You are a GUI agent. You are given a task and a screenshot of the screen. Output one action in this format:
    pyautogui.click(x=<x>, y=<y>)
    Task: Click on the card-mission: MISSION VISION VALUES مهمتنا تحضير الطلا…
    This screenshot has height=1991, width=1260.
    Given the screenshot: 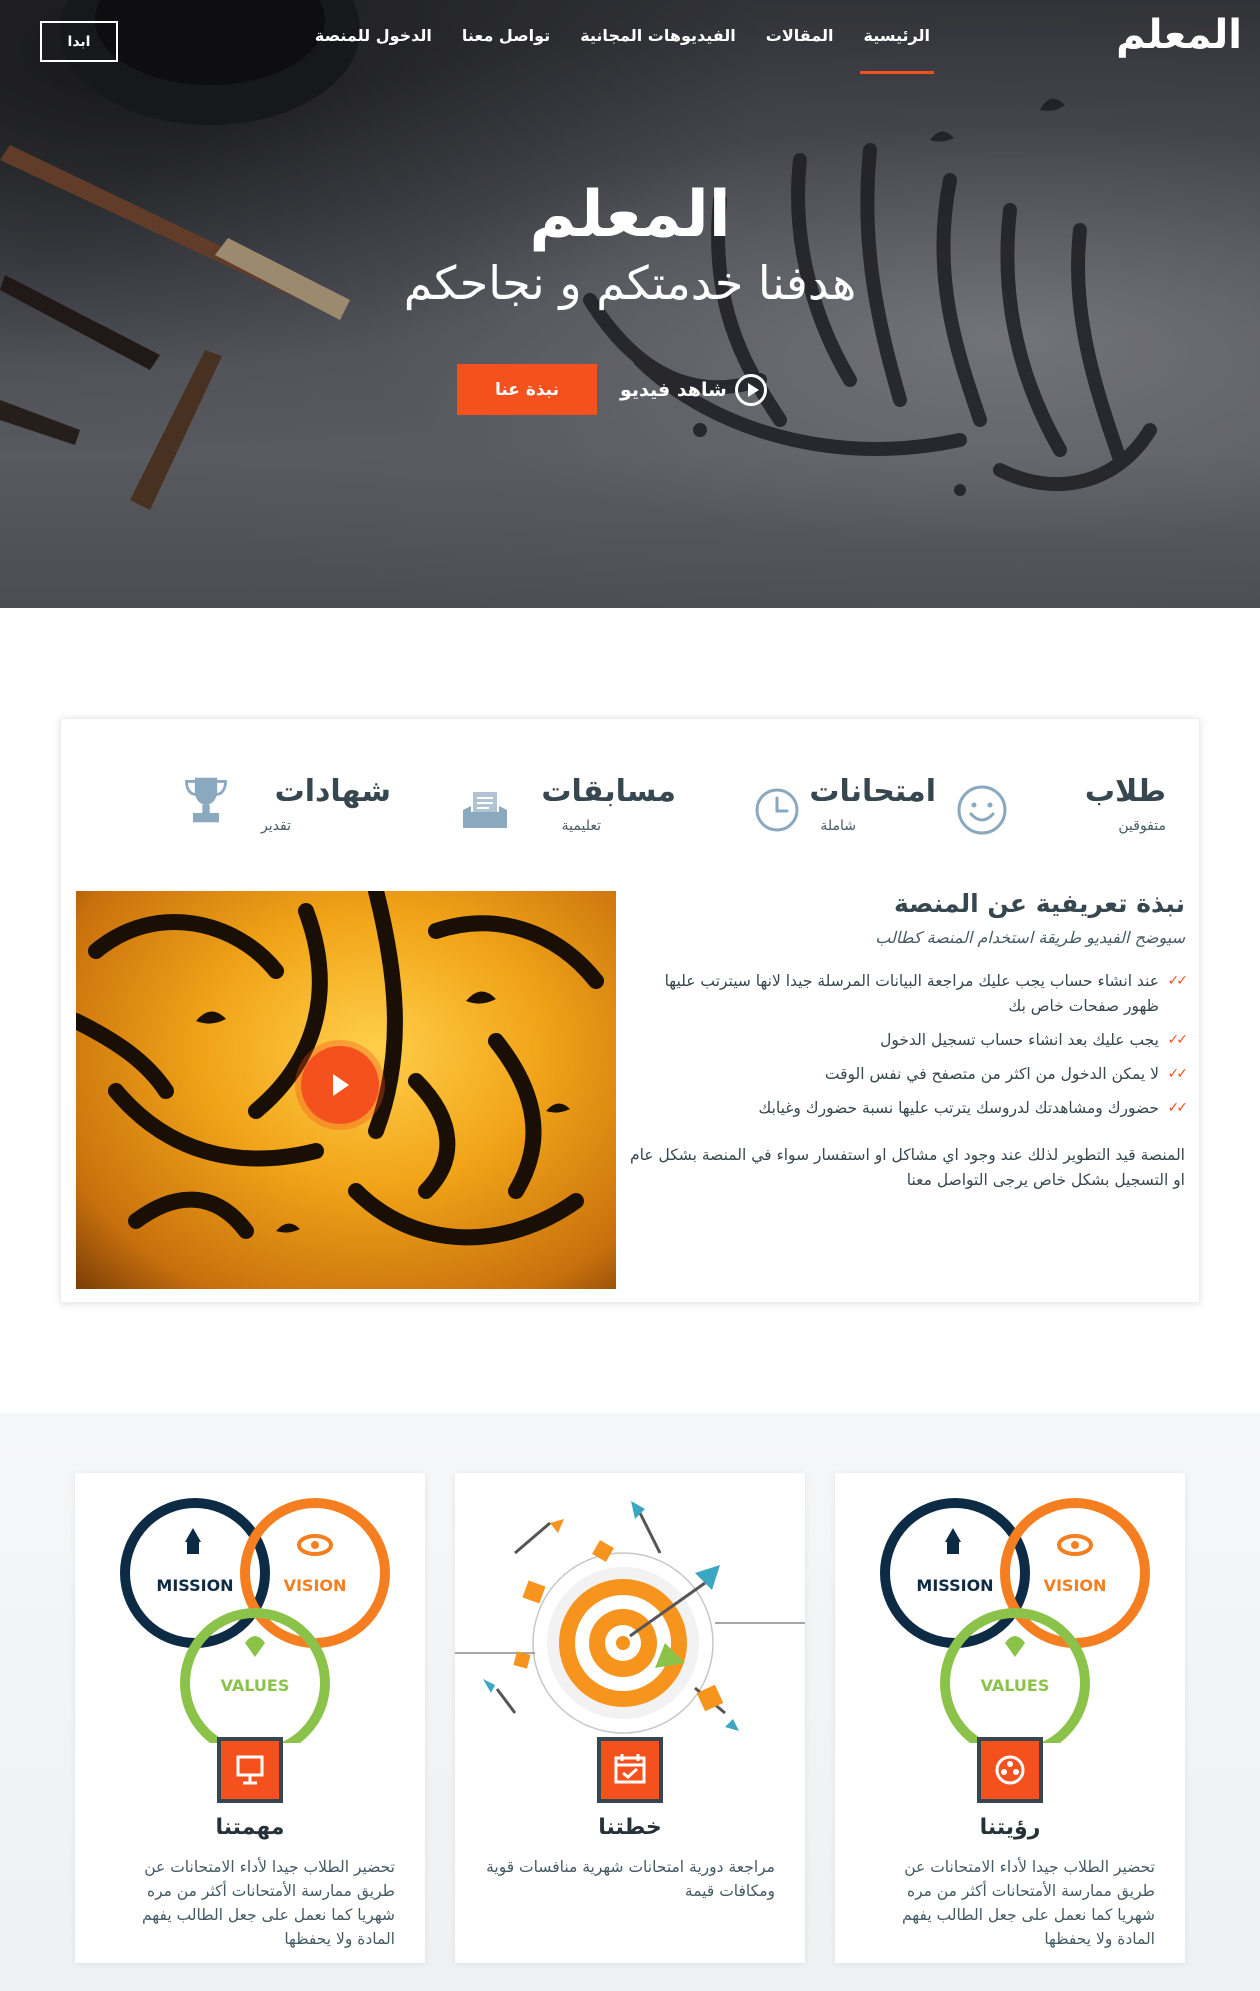 What is the action you would take?
    pyautogui.click(x=250, y=1718)
    